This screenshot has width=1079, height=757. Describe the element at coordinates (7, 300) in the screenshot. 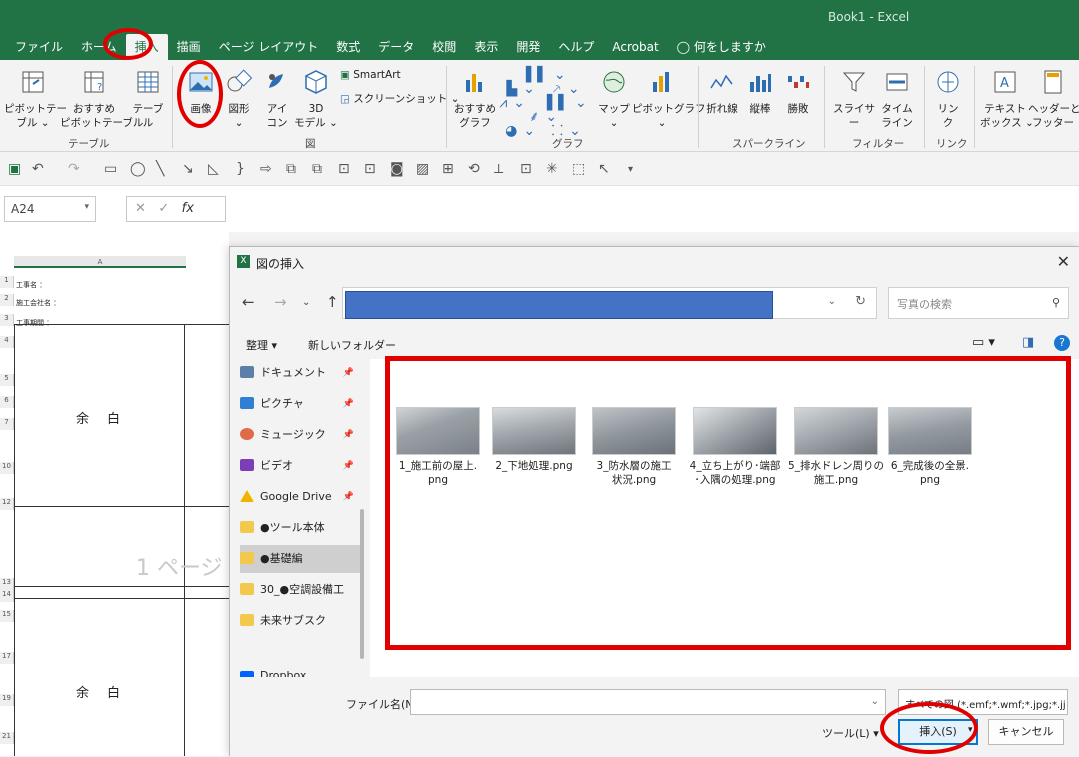

I see `row-header: 2` at that location.